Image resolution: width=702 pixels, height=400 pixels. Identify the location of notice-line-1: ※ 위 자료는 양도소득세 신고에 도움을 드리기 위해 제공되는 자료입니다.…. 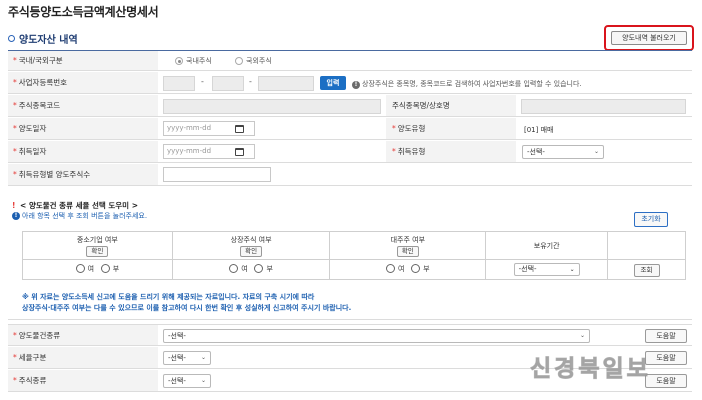
(168, 297).